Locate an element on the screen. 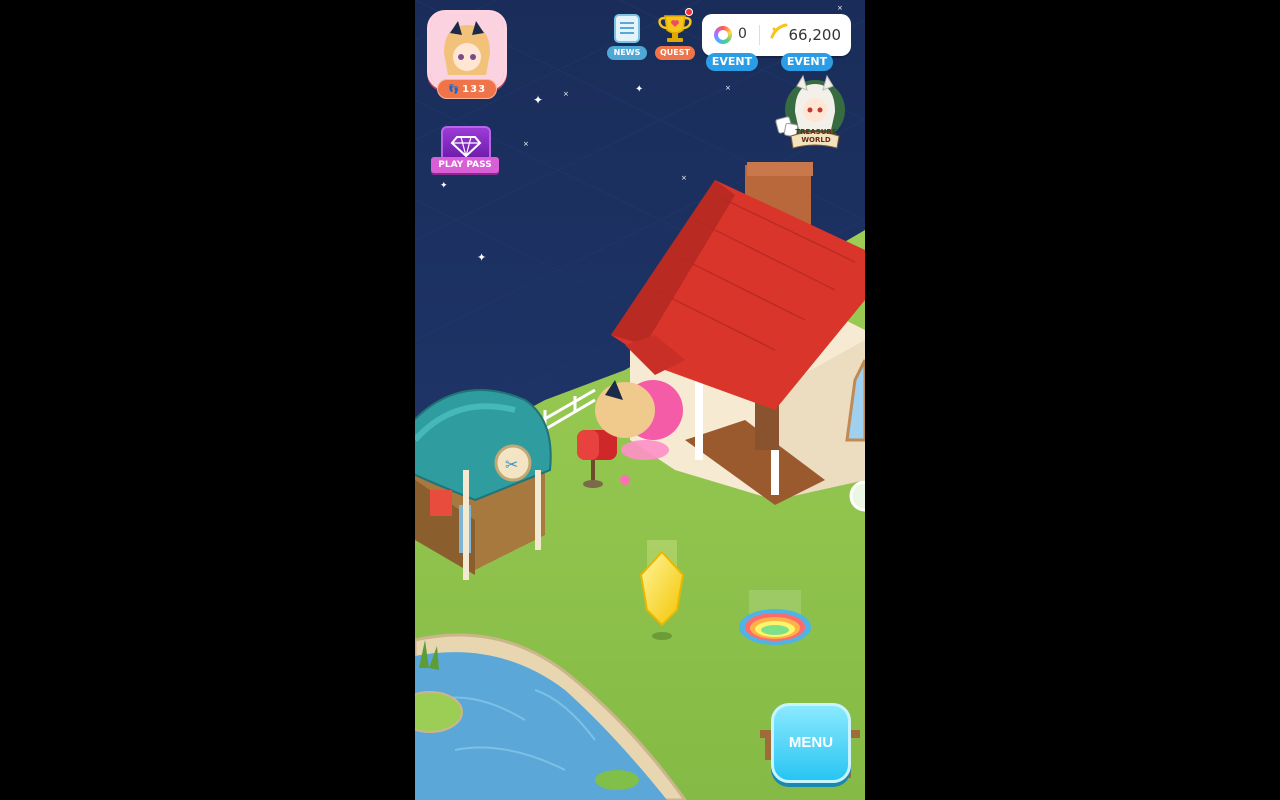 The width and height of the screenshot is (1280, 800). side-bubble is located at coordinates (857, 496).